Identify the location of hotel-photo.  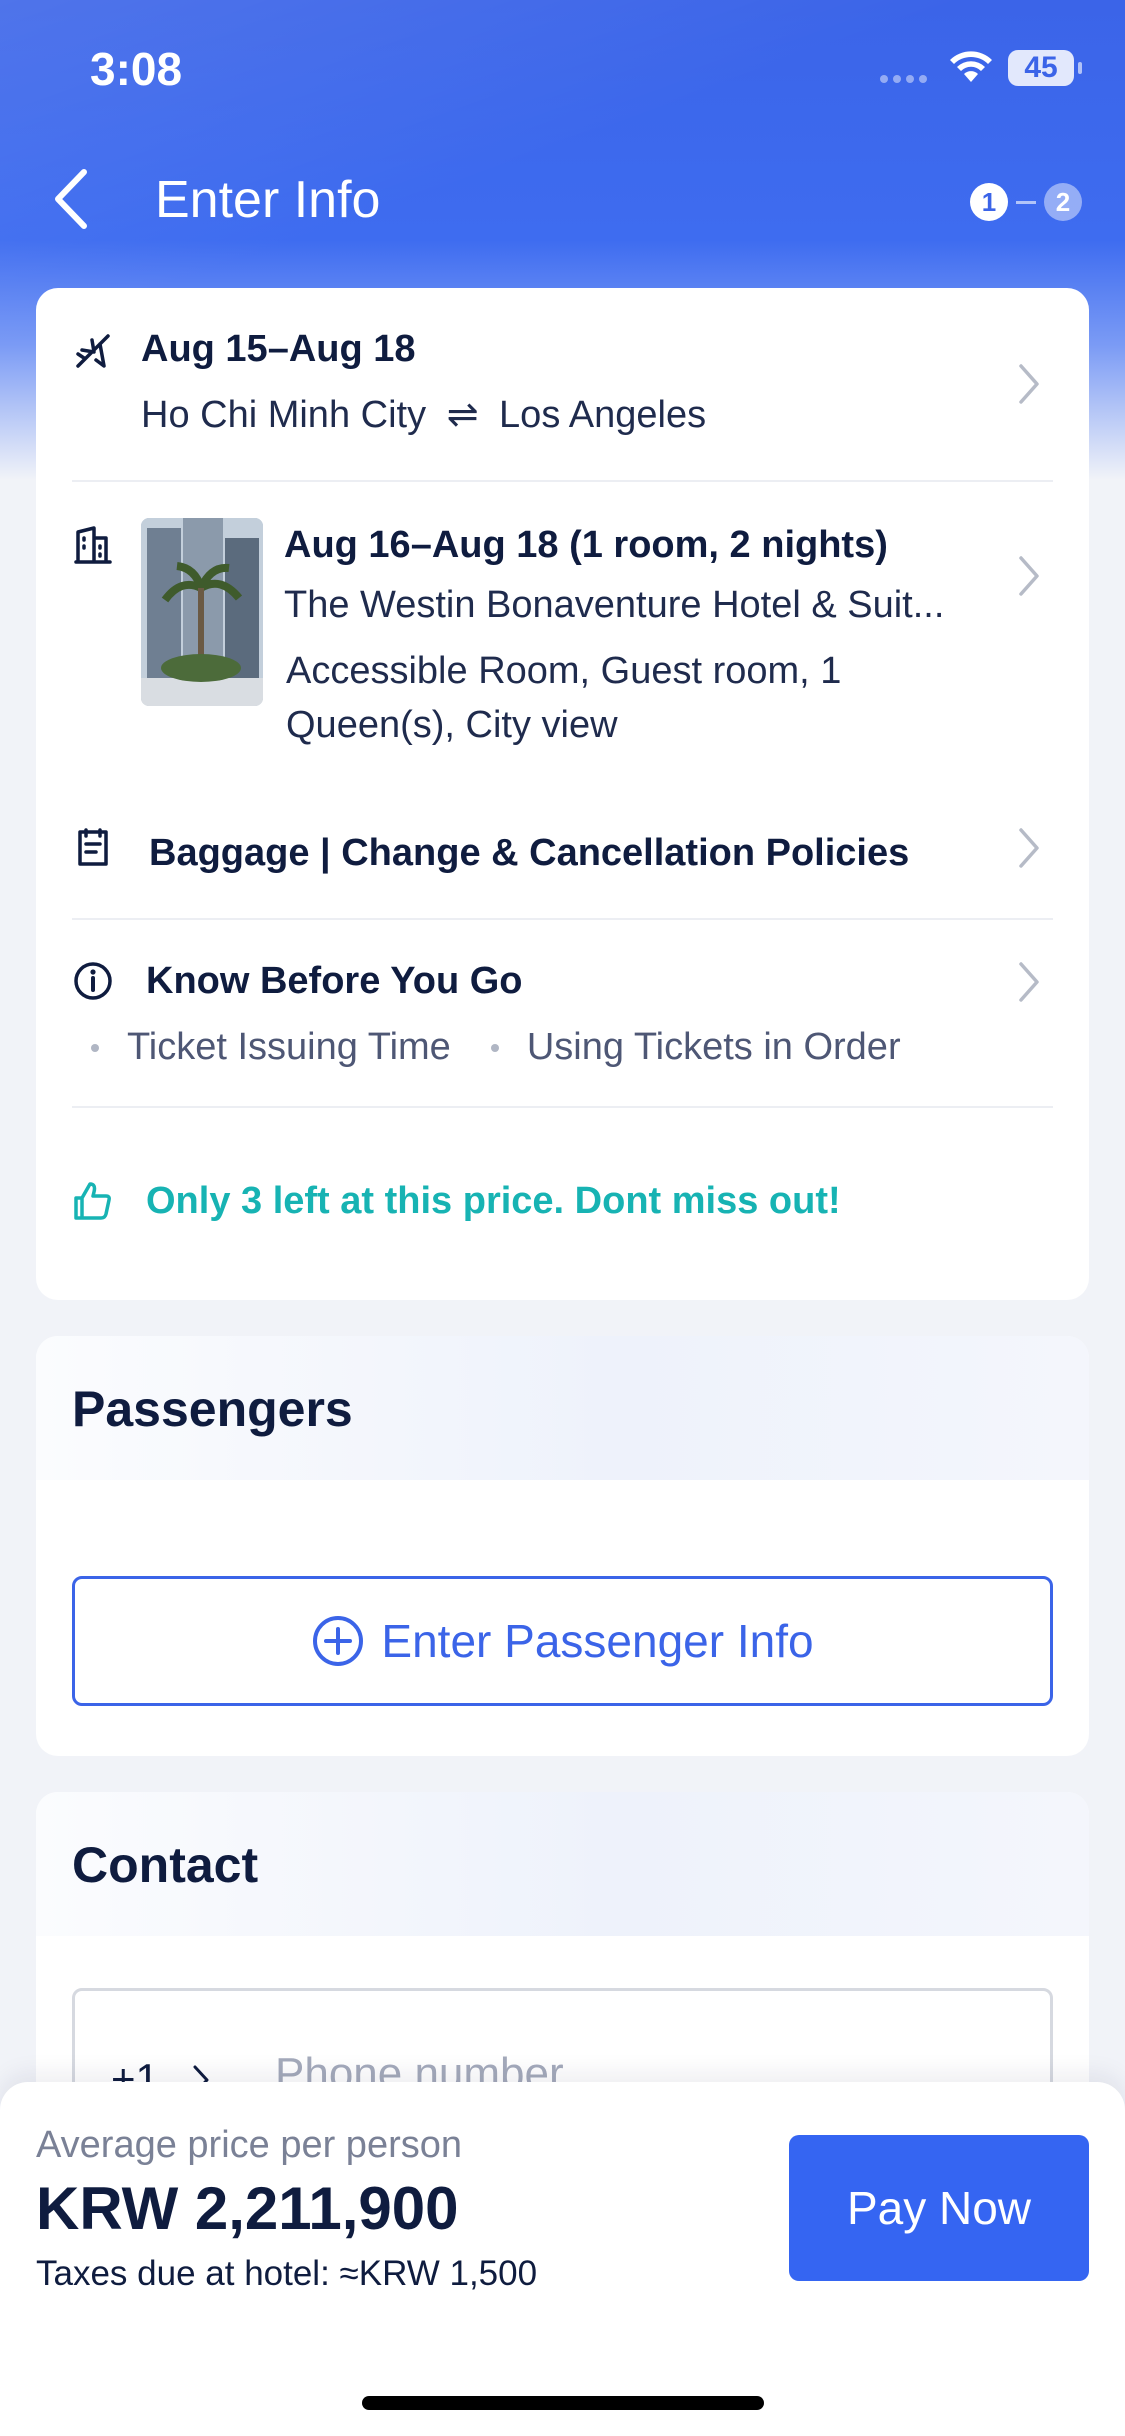
(202, 612).